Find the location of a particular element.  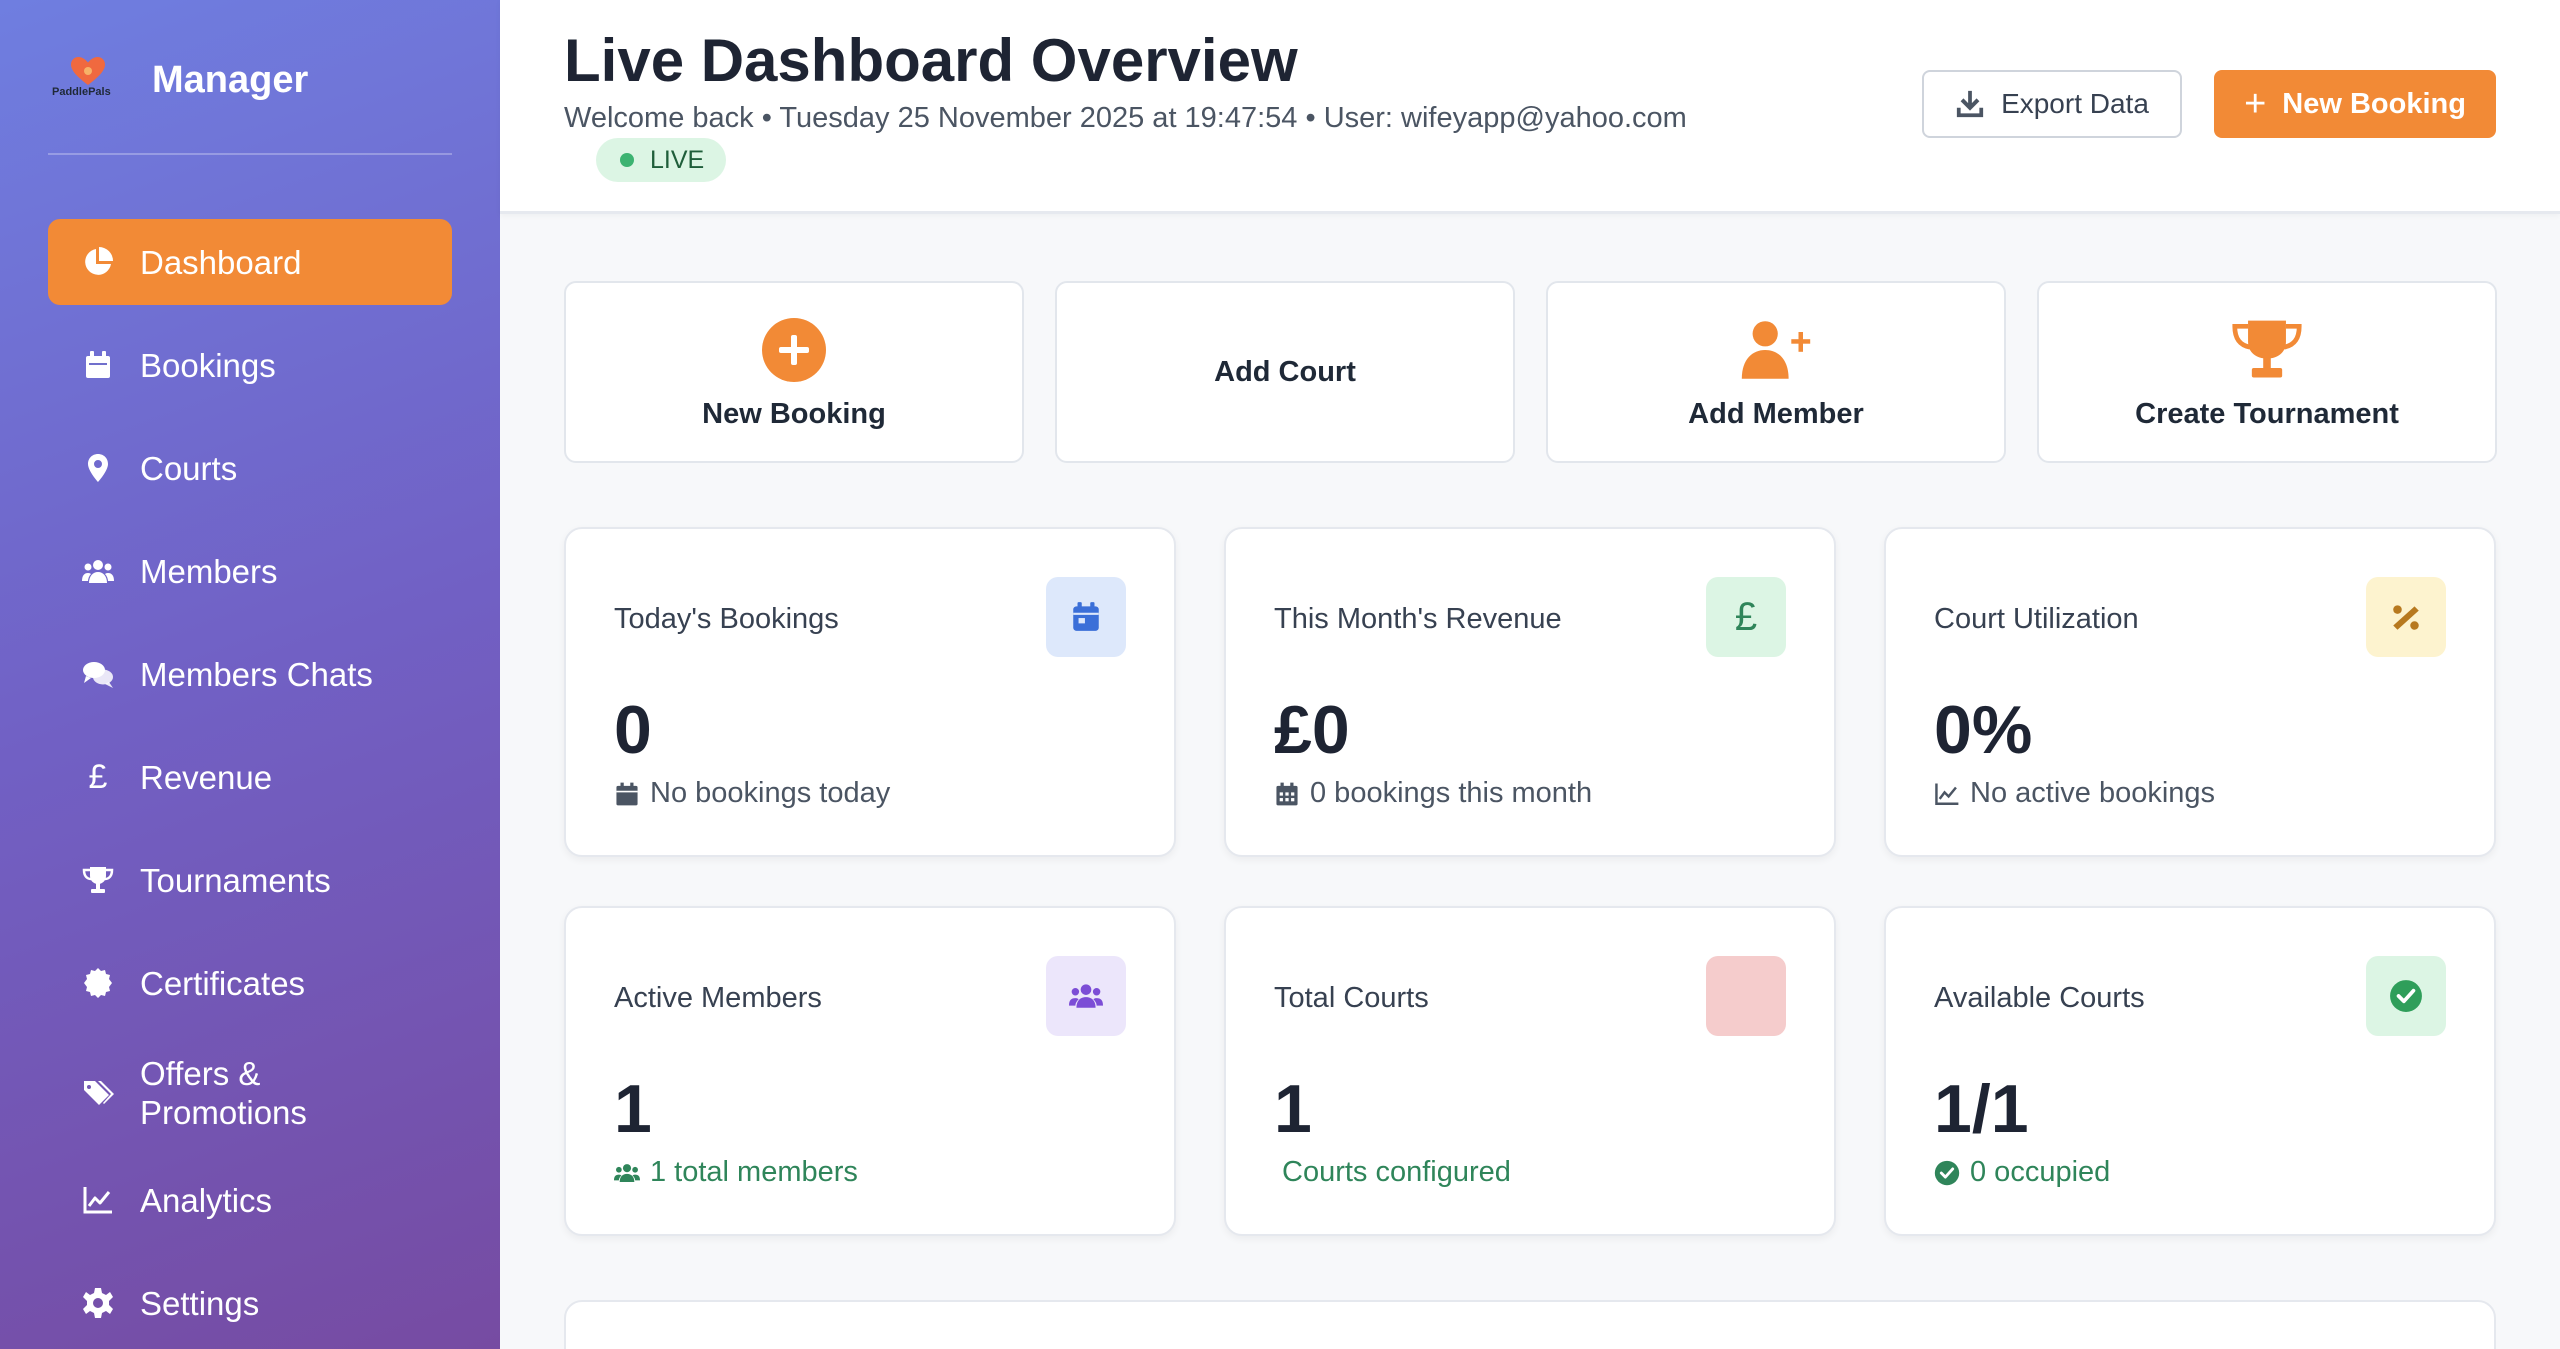

download-icon is located at coordinates (1970, 104).